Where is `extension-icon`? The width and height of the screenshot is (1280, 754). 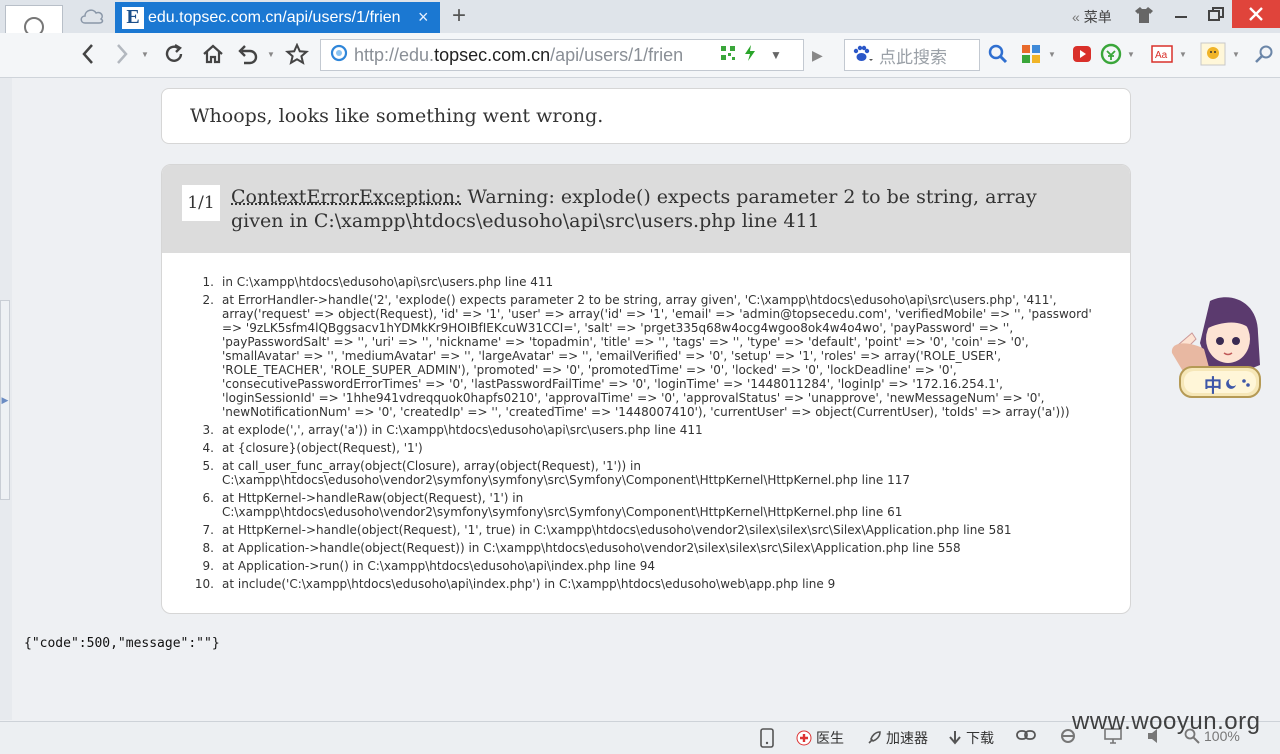 extension-icon is located at coordinates (1213, 54).